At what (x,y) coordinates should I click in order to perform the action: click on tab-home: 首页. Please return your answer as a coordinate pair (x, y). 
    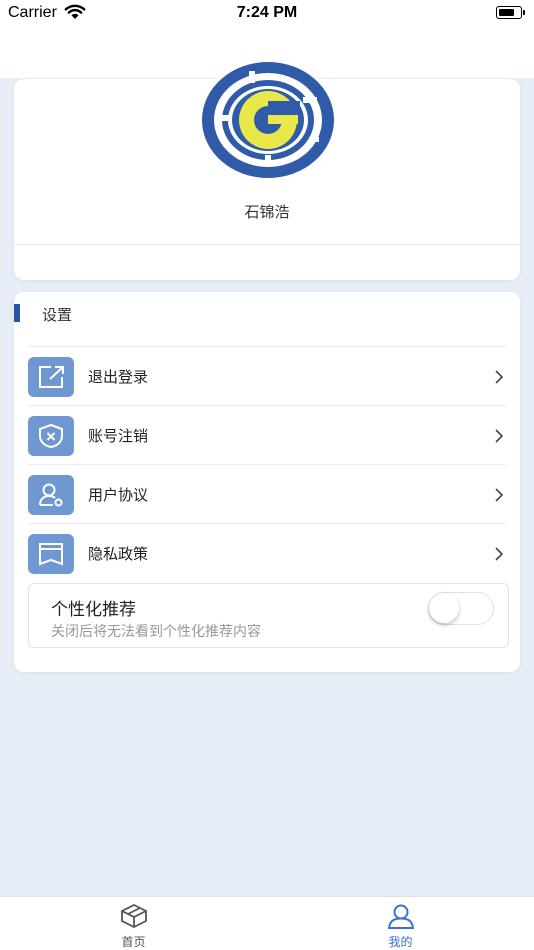
    Looking at the image, I should click on (133, 923).